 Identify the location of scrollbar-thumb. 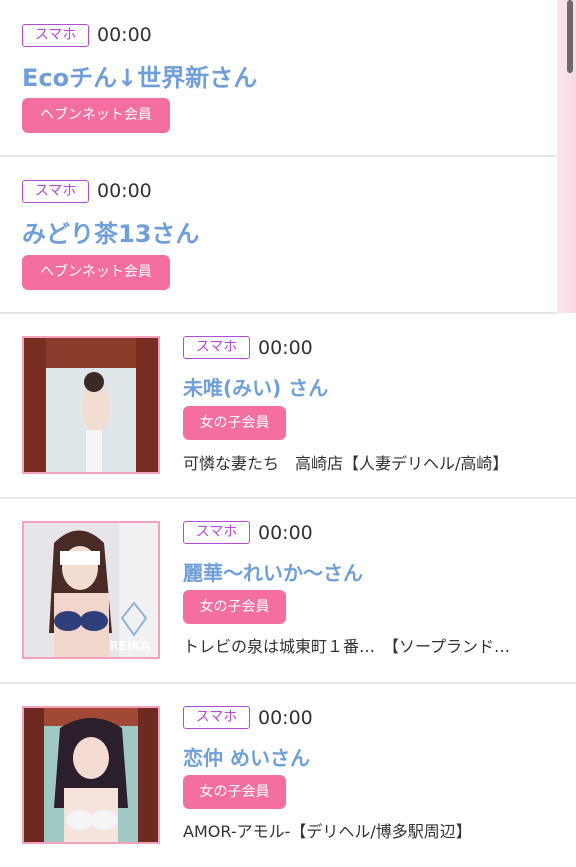
(570, 36).